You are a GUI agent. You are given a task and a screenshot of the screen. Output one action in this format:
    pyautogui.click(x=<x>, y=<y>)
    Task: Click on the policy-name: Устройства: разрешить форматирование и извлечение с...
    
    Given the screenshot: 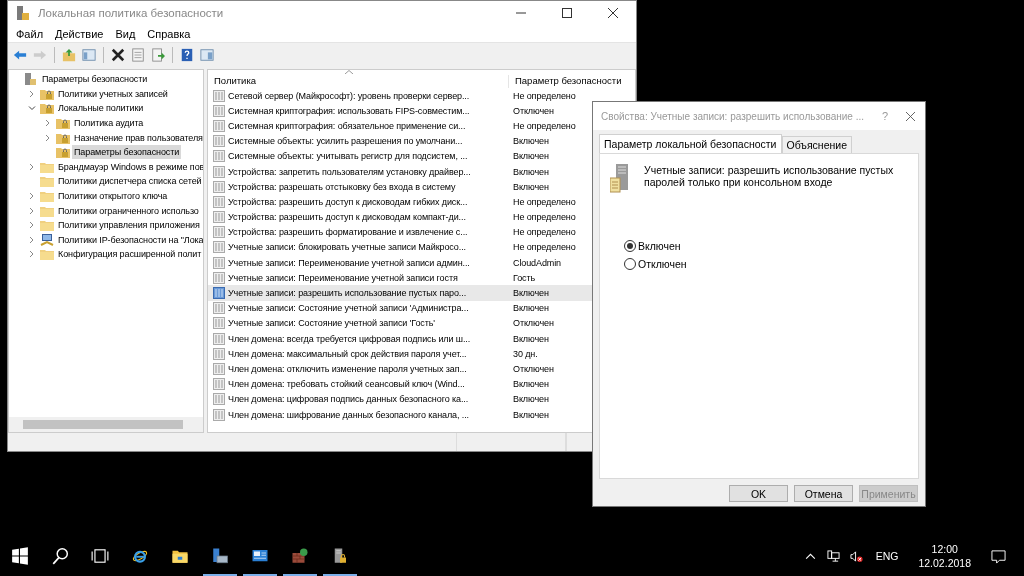 What is the action you would take?
    pyautogui.click(x=348, y=232)
    